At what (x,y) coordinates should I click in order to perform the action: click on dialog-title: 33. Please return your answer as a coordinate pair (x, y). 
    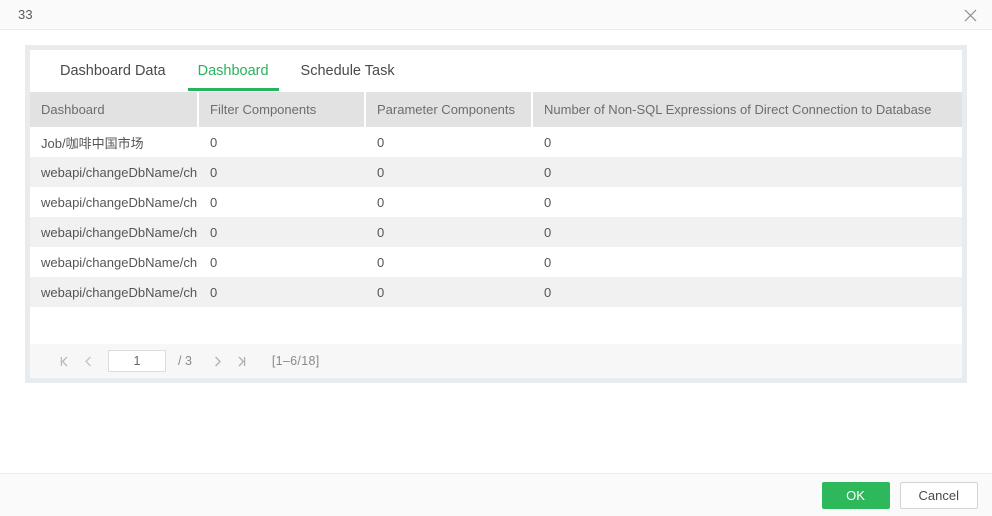
    Looking at the image, I should click on (25, 14).